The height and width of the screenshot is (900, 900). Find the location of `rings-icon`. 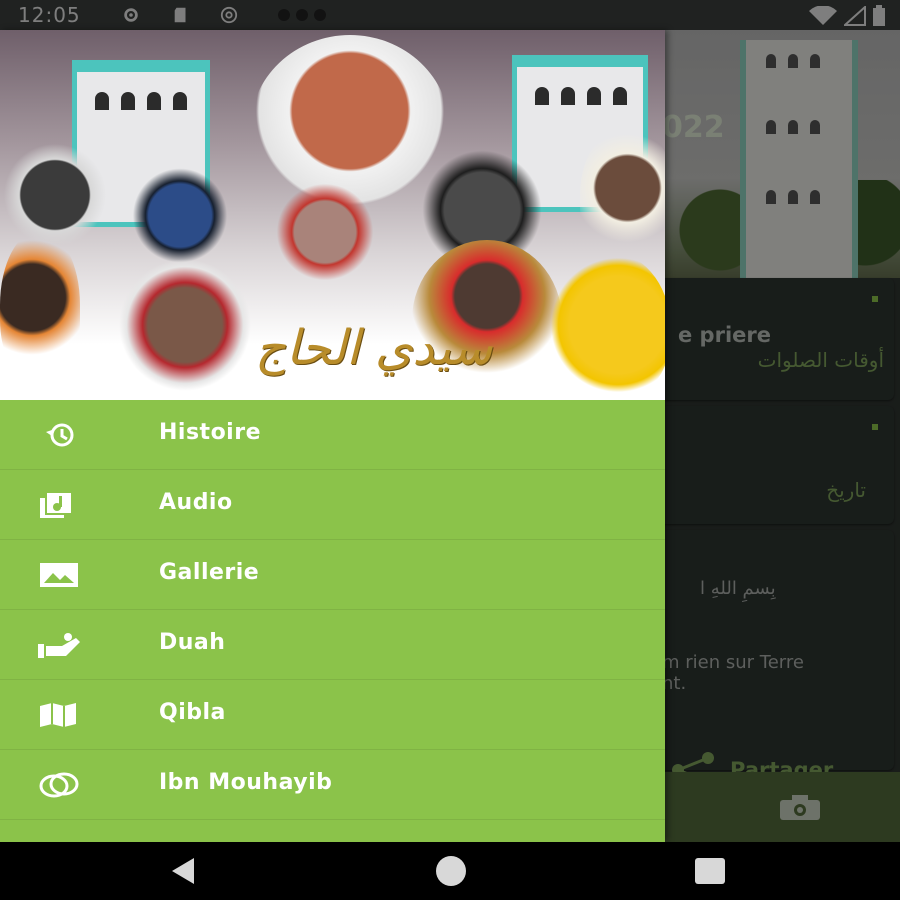

rings-icon is located at coordinates (59, 785).